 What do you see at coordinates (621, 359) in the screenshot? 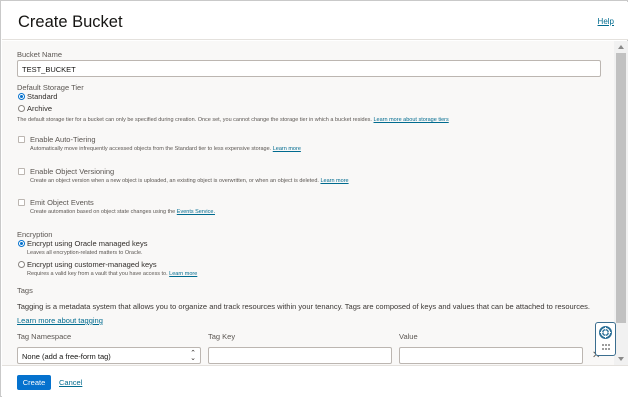
I see `scroll-down-icon` at bounding box center [621, 359].